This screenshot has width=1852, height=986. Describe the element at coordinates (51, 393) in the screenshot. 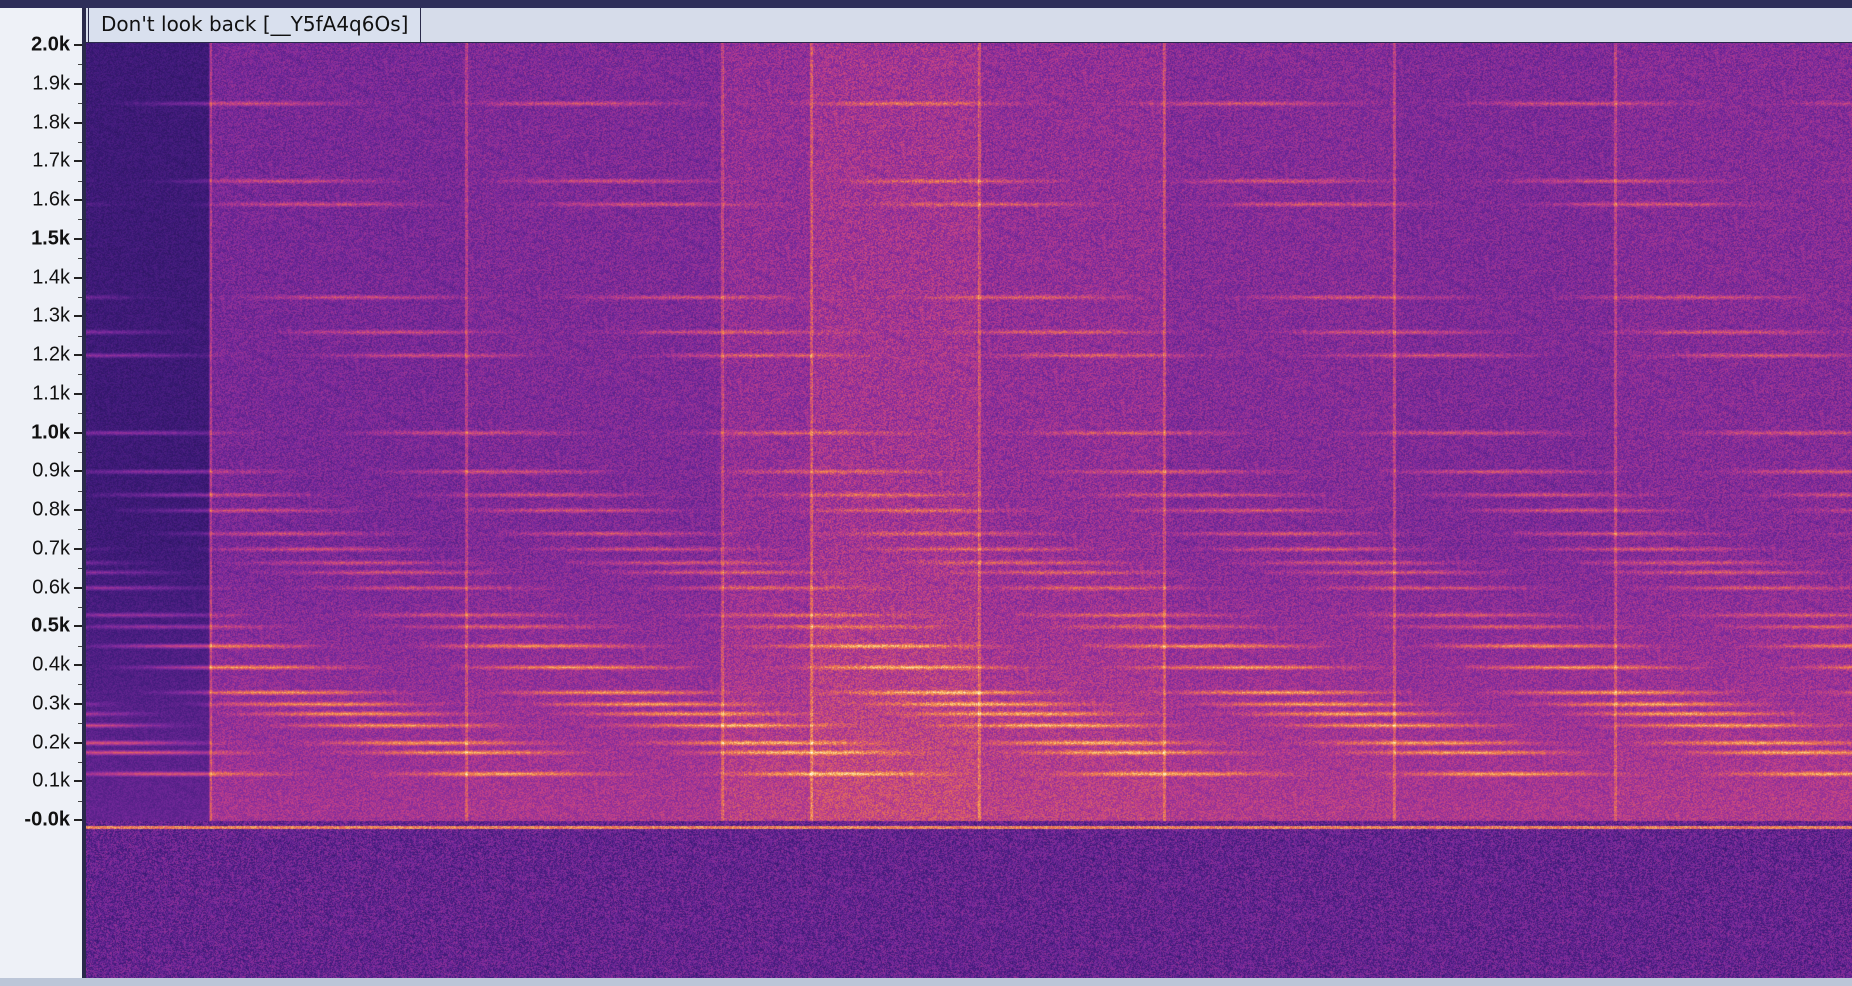

I see `ruler-tick-label: 1.1k` at that location.